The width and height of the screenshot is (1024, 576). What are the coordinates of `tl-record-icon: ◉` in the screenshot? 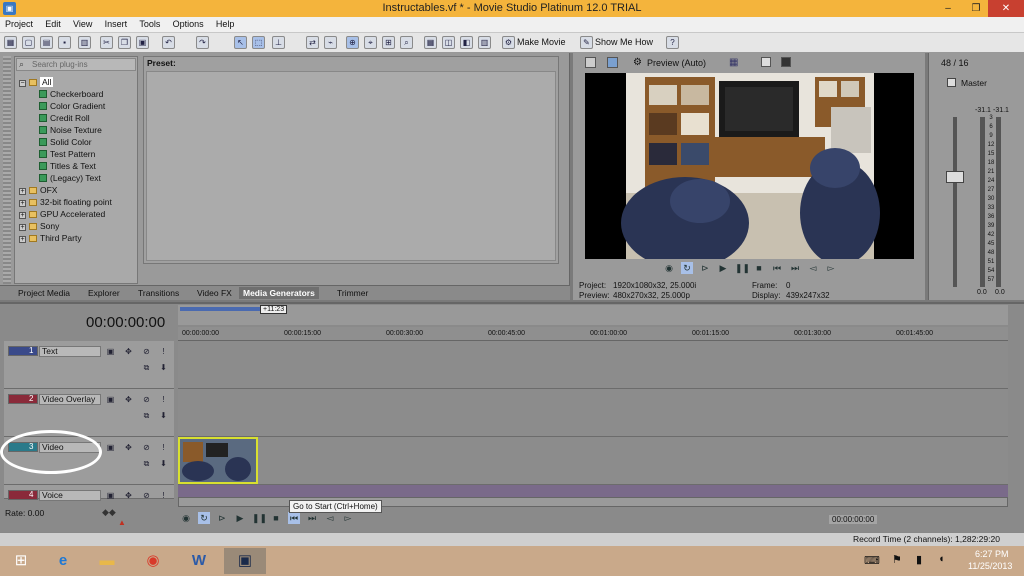 It's located at (186, 518).